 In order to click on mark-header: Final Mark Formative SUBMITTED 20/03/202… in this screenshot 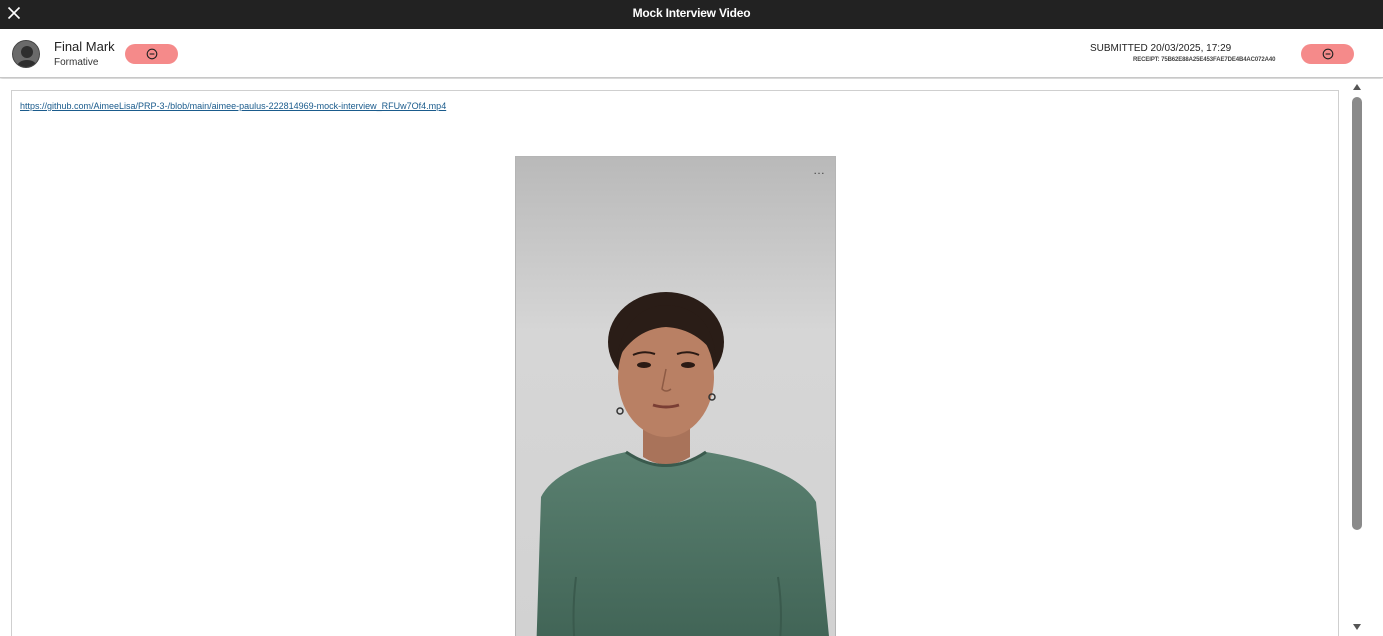, I will do `click(691, 53)`.